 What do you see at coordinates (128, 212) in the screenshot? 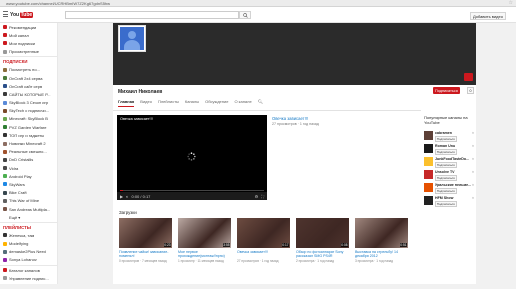
I see `uploads-heading: Загрузки` at bounding box center [128, 212].